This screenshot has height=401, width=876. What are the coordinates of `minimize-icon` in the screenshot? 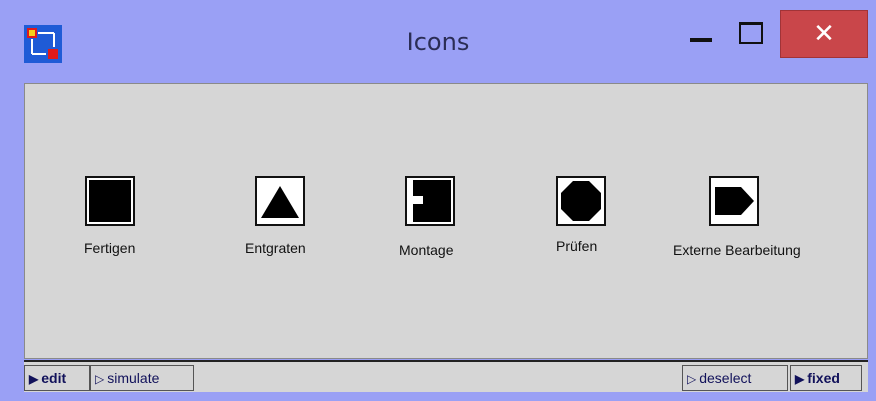 It's located at (701, 40).